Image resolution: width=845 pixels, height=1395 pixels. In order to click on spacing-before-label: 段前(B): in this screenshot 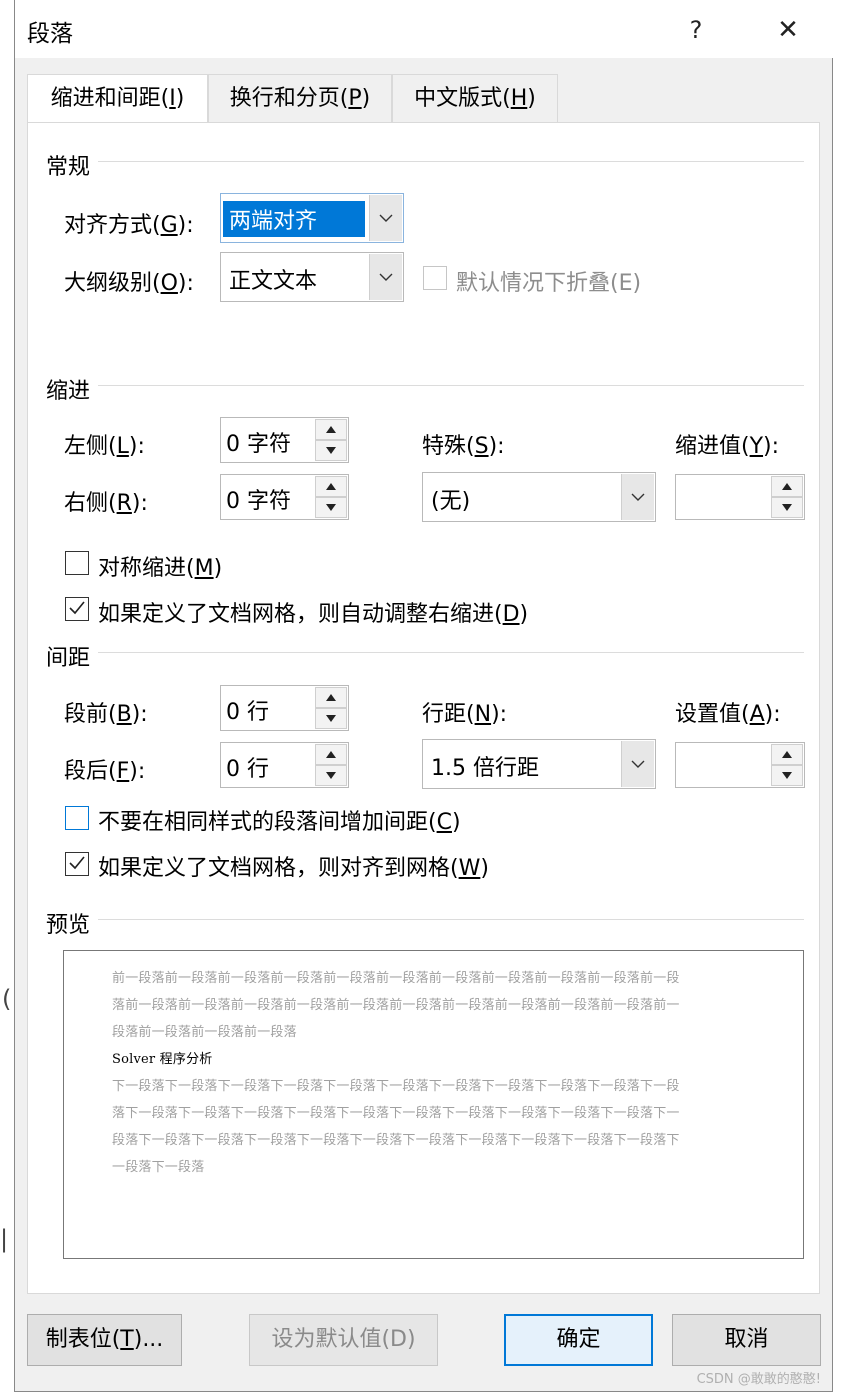, I will do `click(106, 714)`.